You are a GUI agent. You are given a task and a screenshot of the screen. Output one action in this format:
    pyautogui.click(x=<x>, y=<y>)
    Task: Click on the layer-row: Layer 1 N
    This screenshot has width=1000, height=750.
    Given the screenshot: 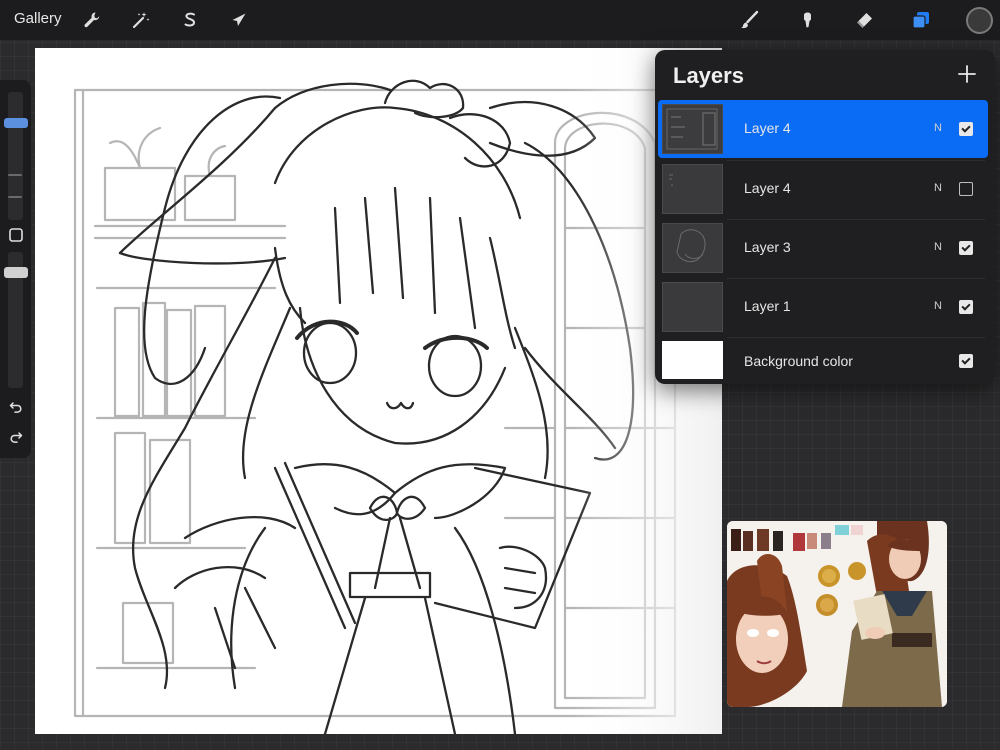 What is the action you would take?
    pyautogui.click(x=823, y=307)
    